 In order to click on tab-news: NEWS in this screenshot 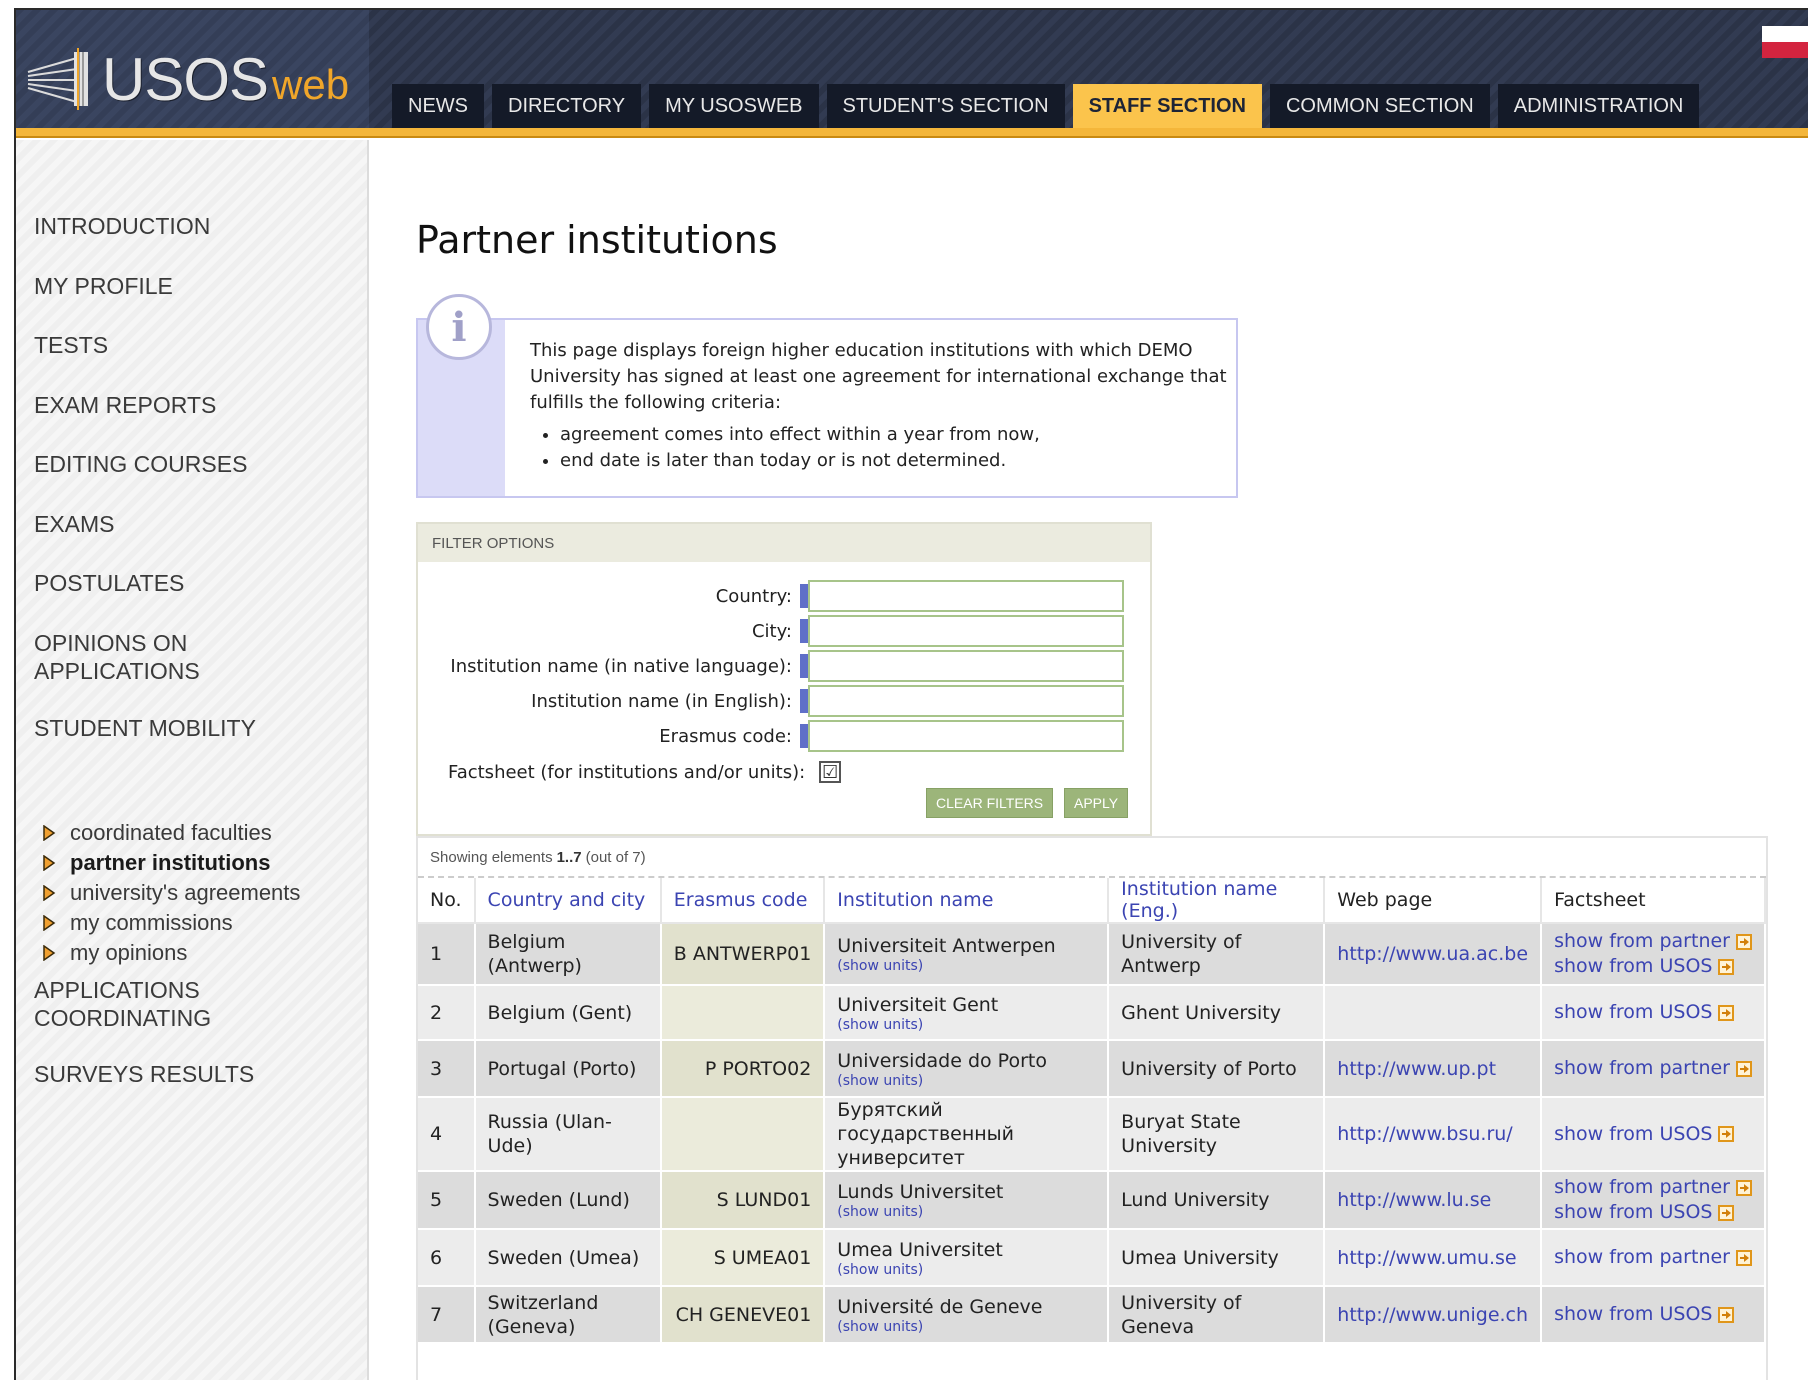, I will do `click(438, 106)`.